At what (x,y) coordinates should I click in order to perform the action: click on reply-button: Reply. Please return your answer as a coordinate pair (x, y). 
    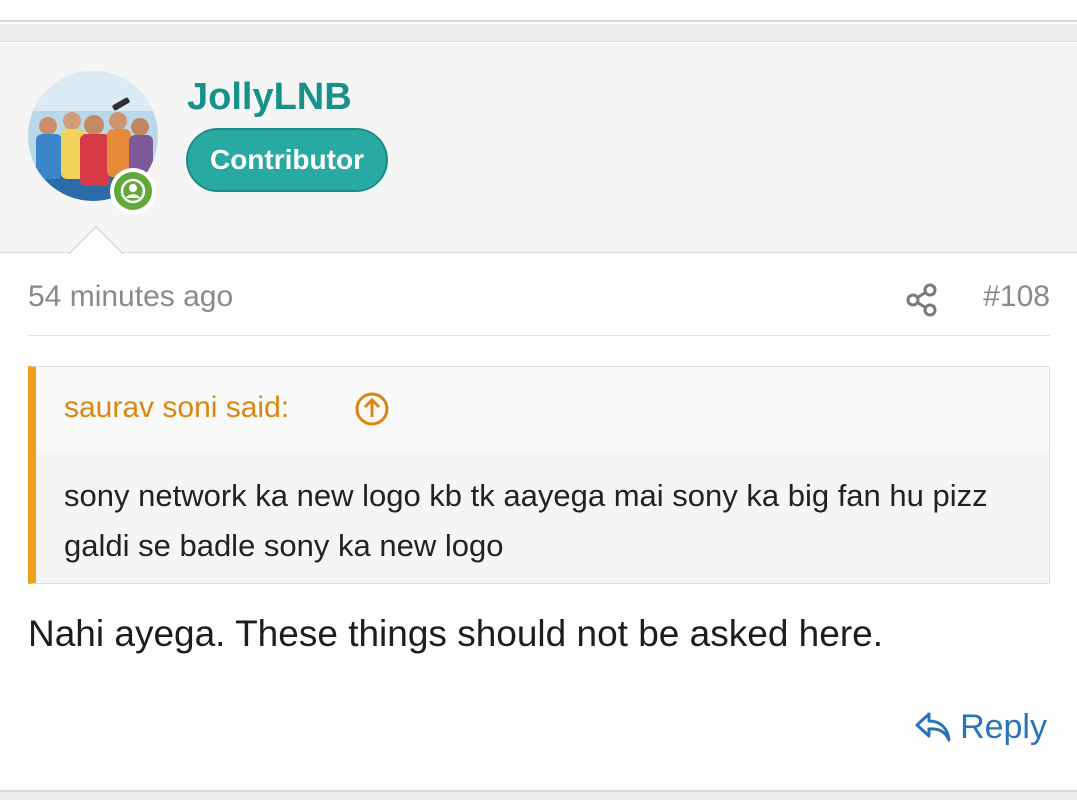
    Looking at the image, I should click on (980, 727).